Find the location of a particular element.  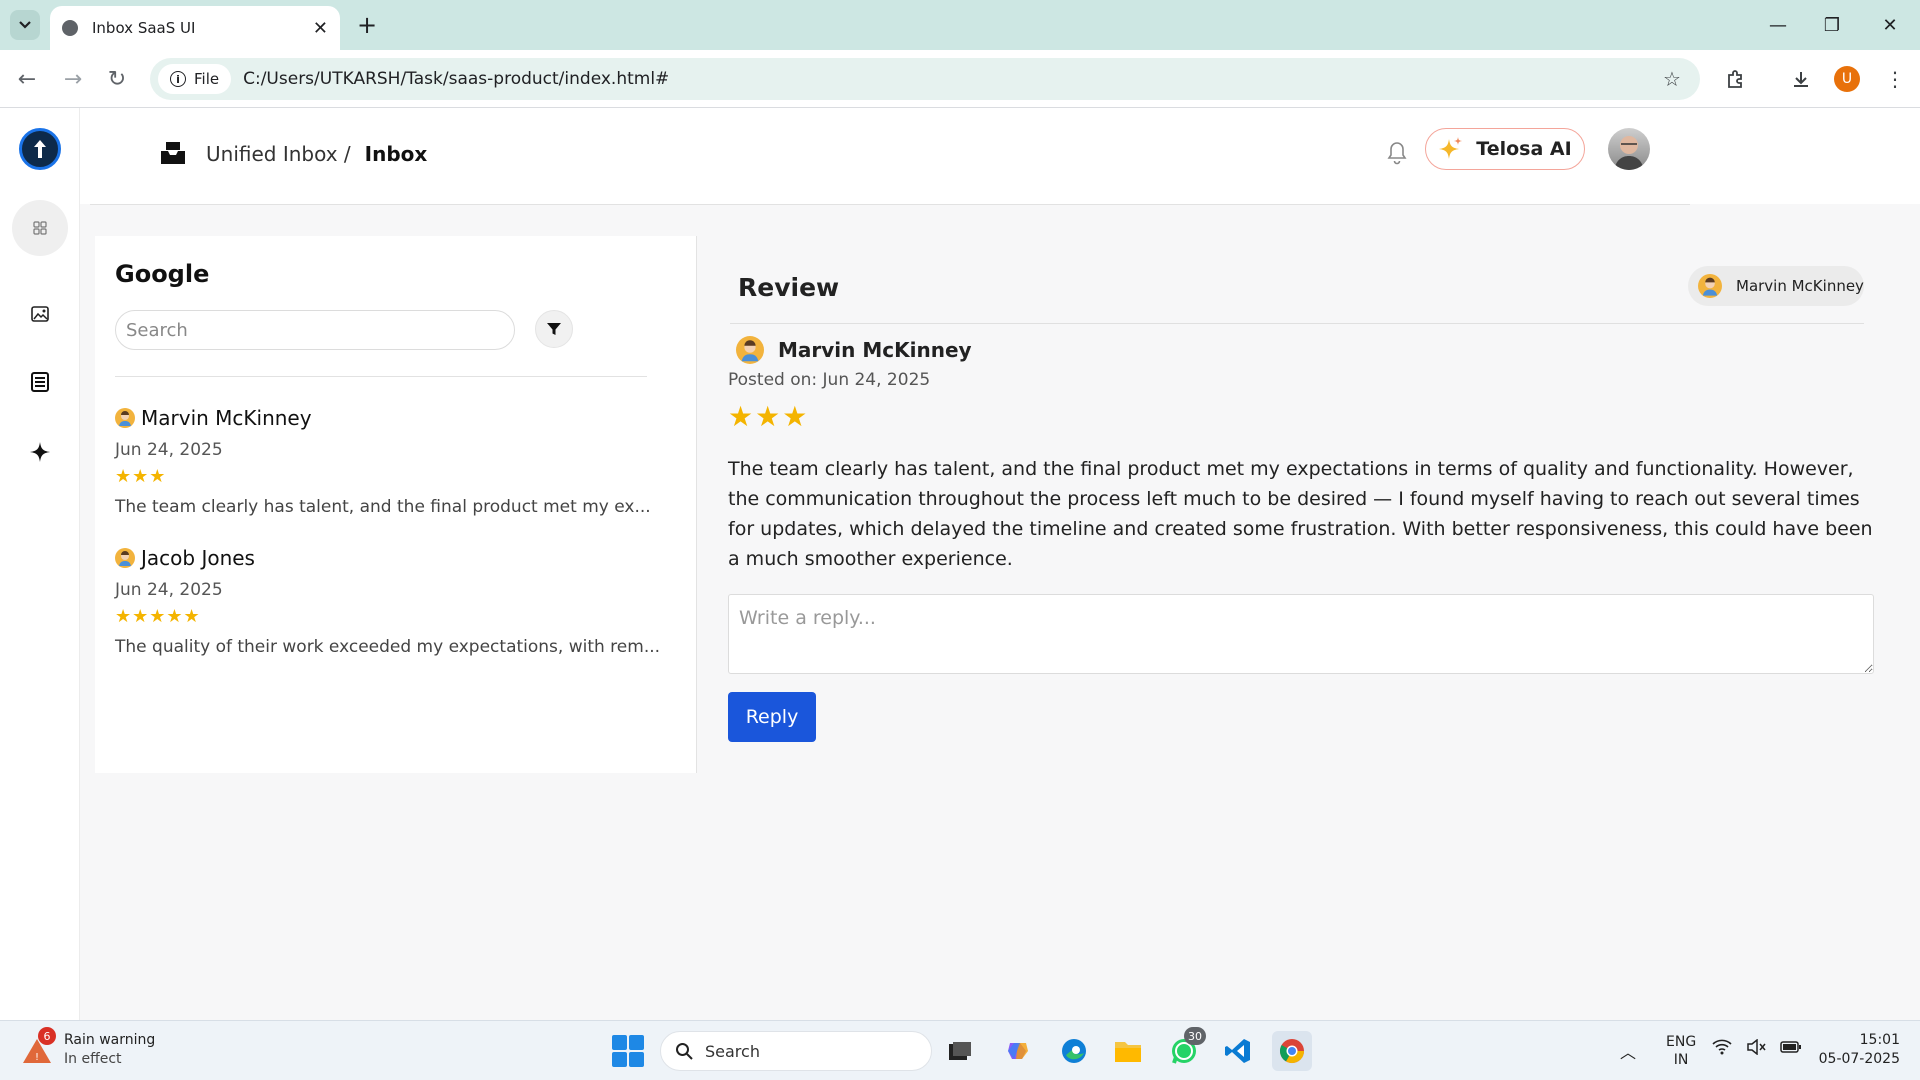

reviewer-chip: Marvin McKinney is located at coordinates (1776, 286).